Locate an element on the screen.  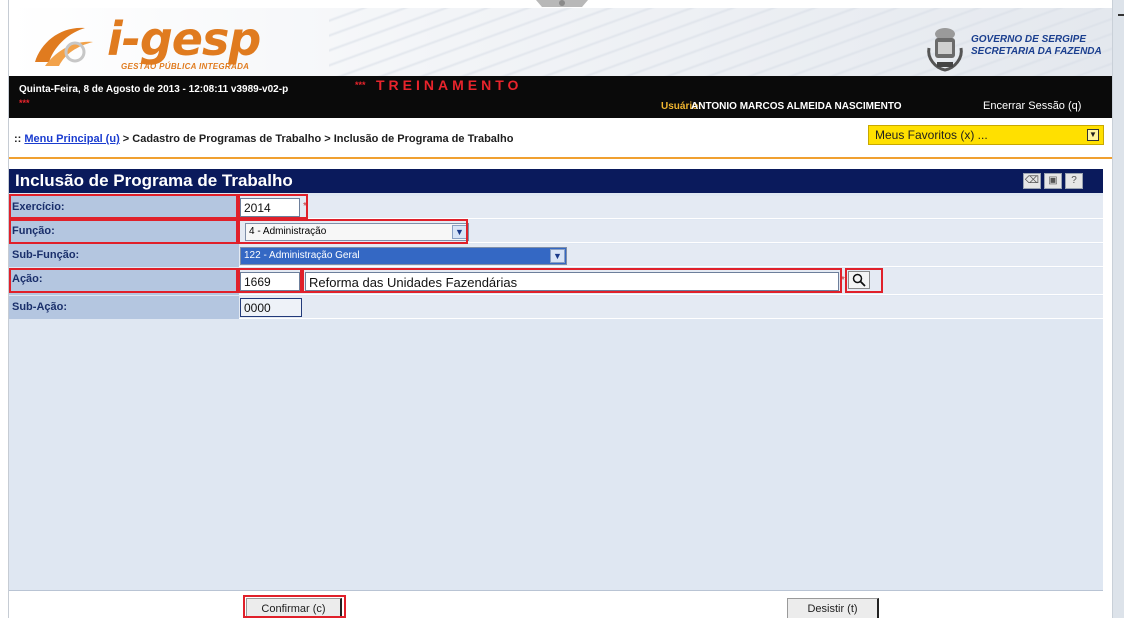
subacao-input: 0000 is located at coordinates (271, 307).